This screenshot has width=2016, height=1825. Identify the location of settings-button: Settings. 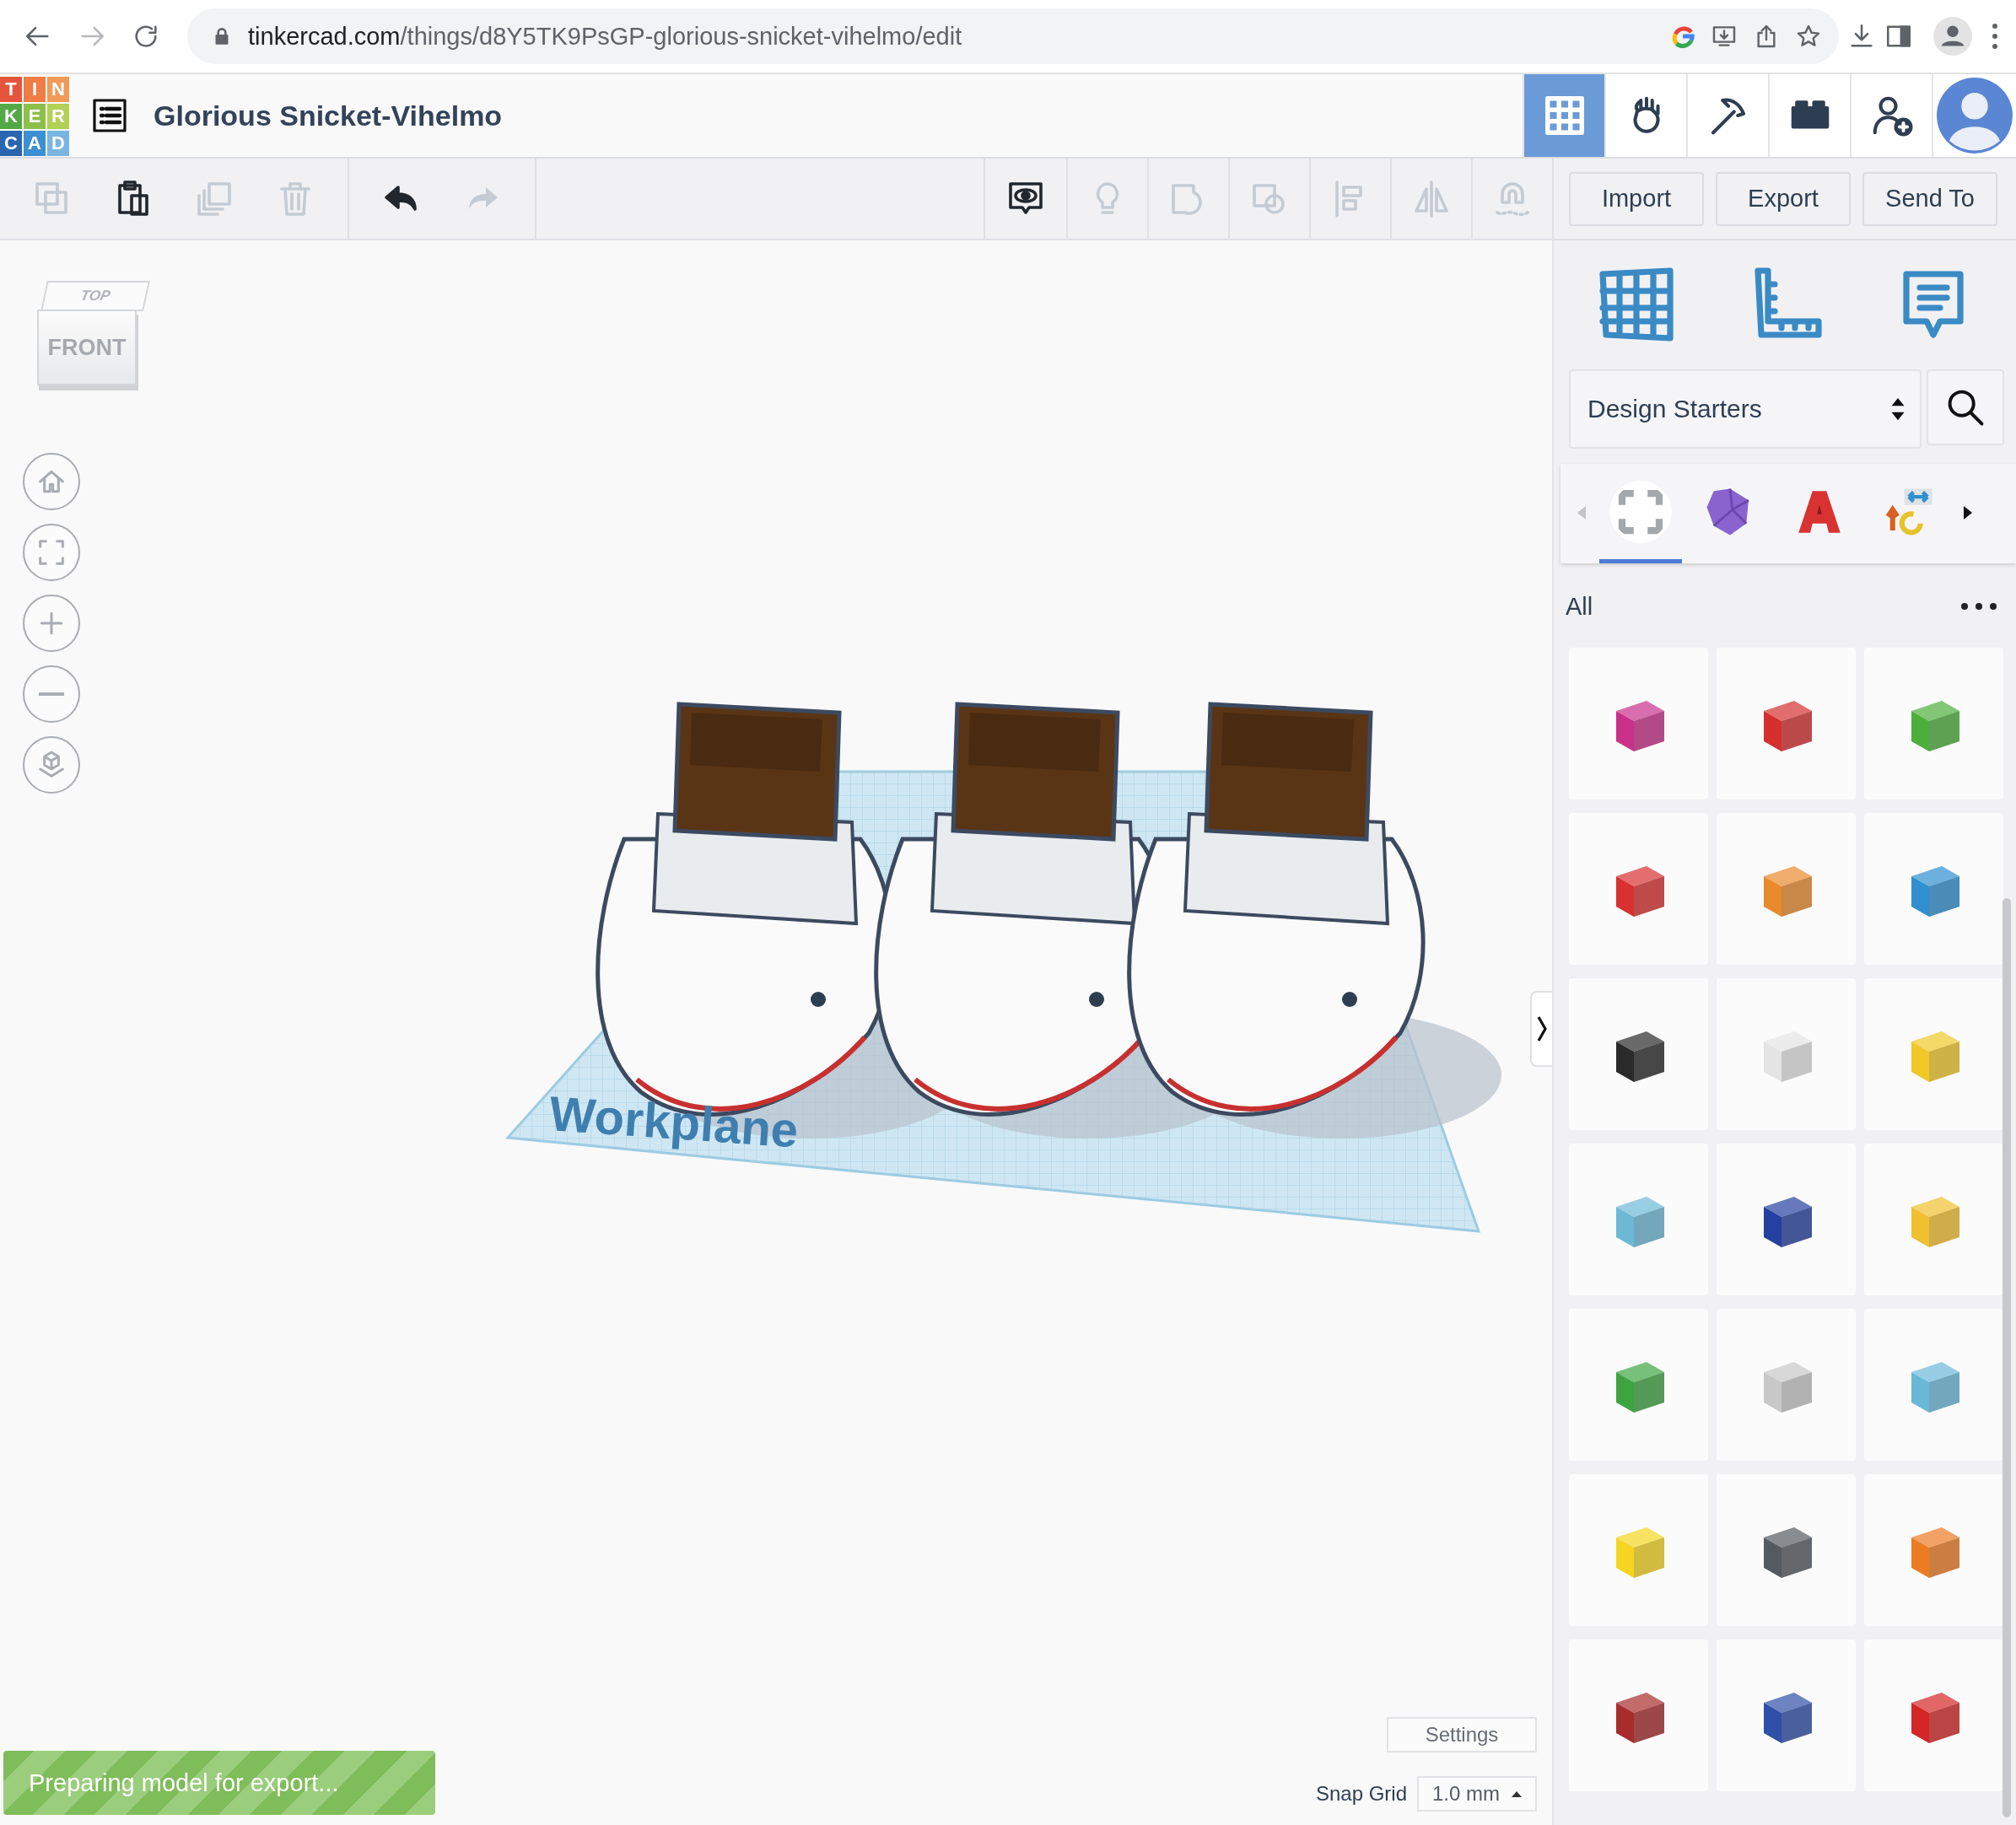
(1462, 1734).